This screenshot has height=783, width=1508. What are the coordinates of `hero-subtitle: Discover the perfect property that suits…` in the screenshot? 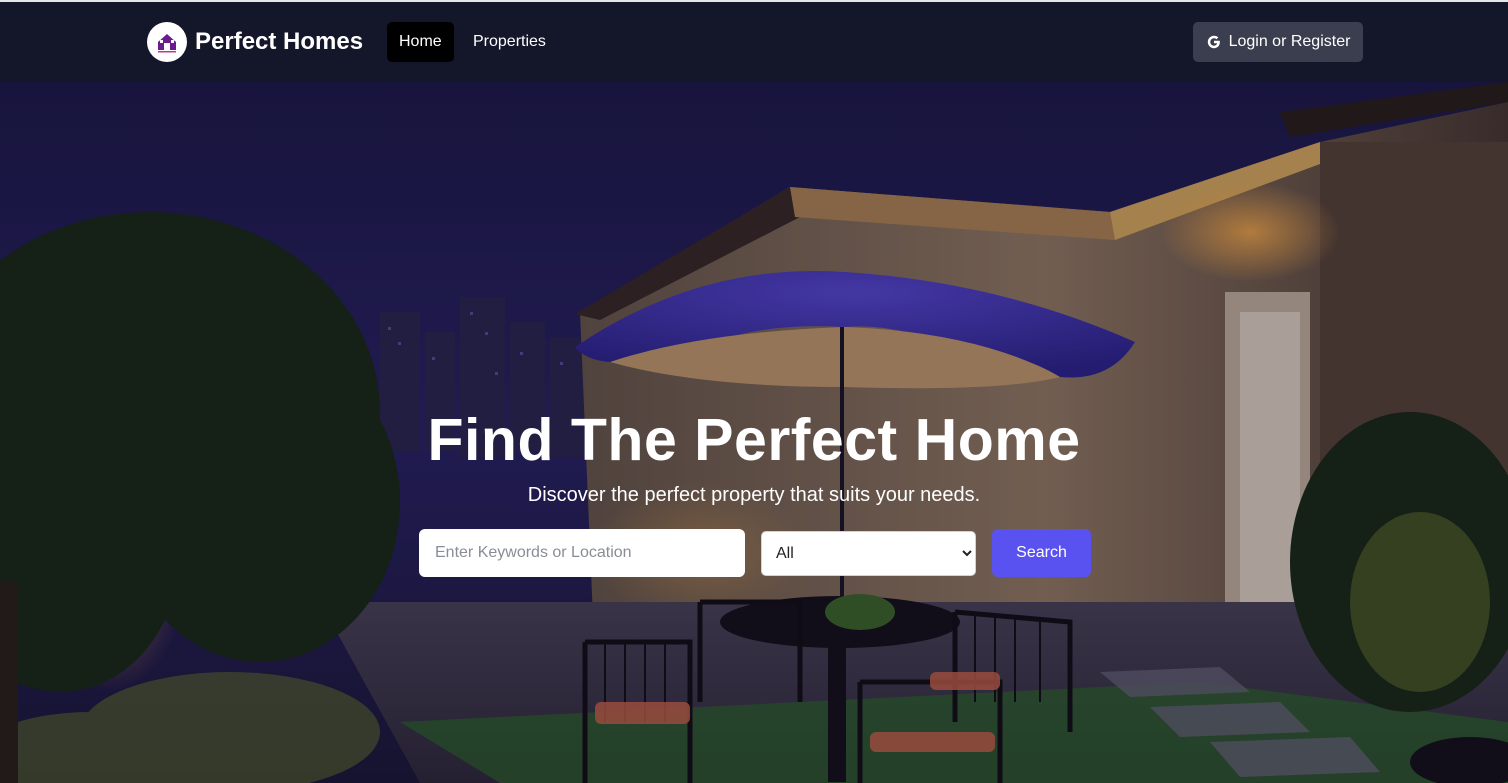 It's located at (754, 495).